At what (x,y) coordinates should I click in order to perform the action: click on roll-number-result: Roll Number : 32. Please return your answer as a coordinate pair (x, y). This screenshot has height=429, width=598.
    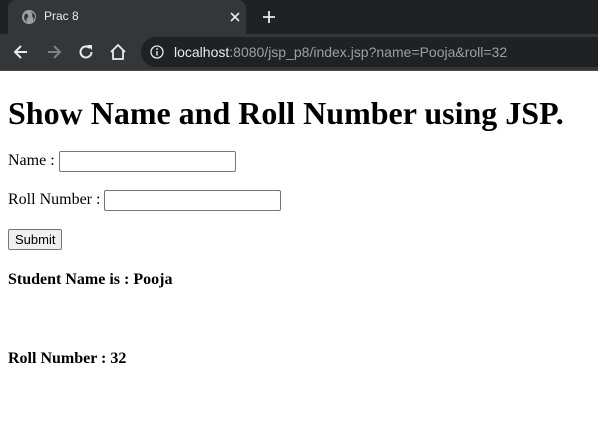
    Looking at the image, I should click on (67, 358).